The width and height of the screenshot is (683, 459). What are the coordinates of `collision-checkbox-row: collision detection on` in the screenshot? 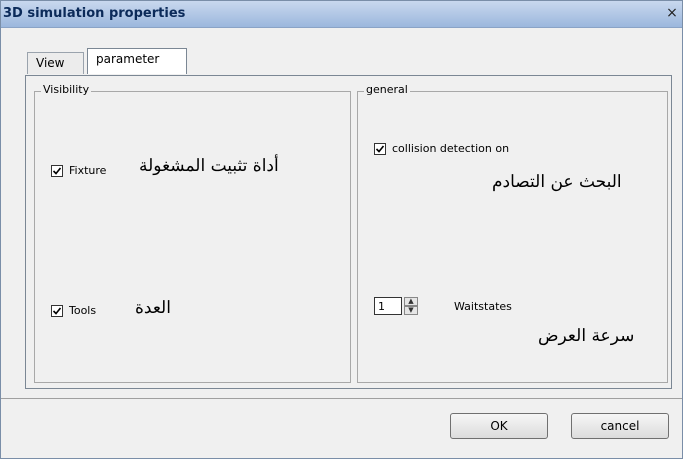 It's located at (441, 148).